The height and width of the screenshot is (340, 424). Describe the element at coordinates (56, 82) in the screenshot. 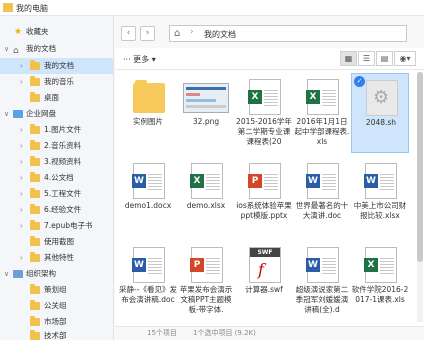

I see `sidebar-item-my-music: › 我的音乐` at that location.